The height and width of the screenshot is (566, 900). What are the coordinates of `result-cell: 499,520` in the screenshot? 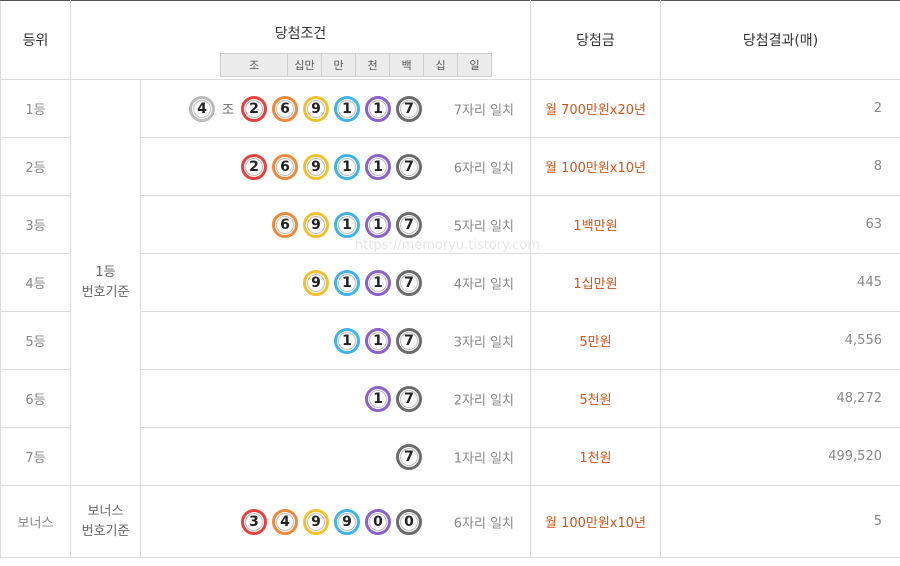 It's located at (780, 456).